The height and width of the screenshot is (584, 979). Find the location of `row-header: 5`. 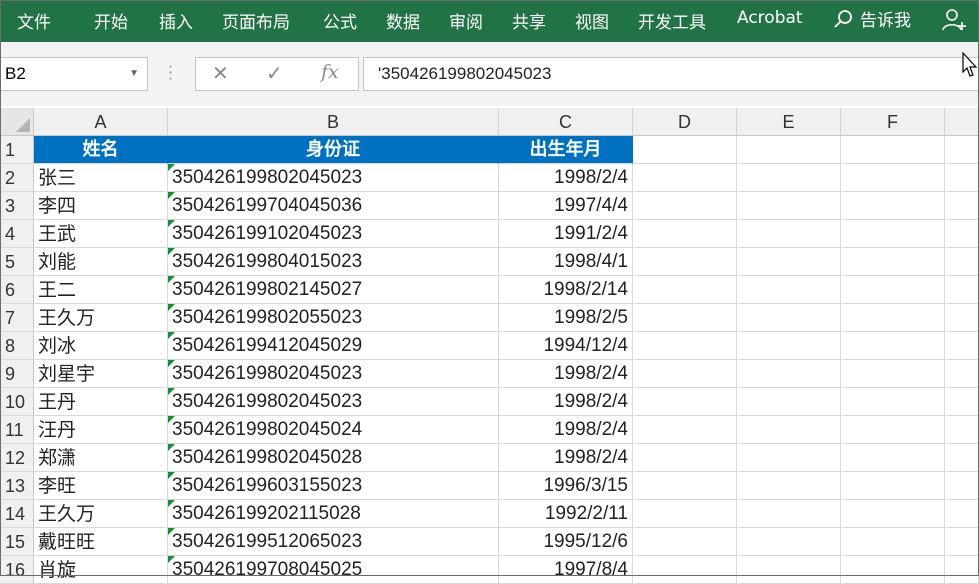

row-header: 5 is located at coordinates (17, 262).